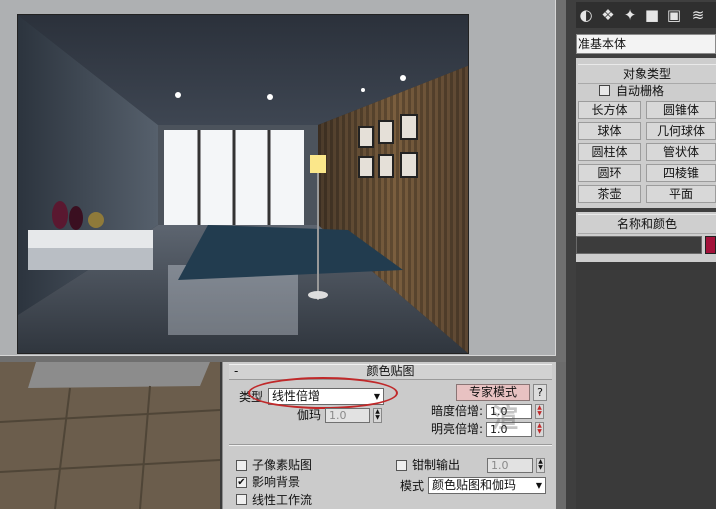 The image size is (716, 509). Describe the element at coordinates (412, 486) in the screenshot. I see `mode-label: 模式` at that location.